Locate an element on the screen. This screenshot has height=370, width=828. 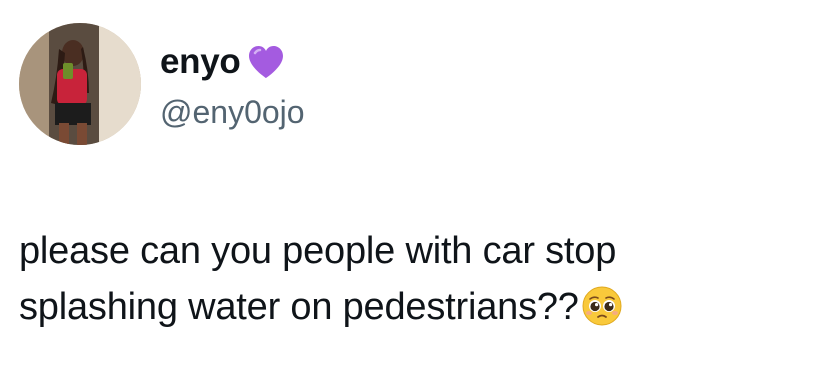
display-name-row: enyo is located at coordinates (222, 62).